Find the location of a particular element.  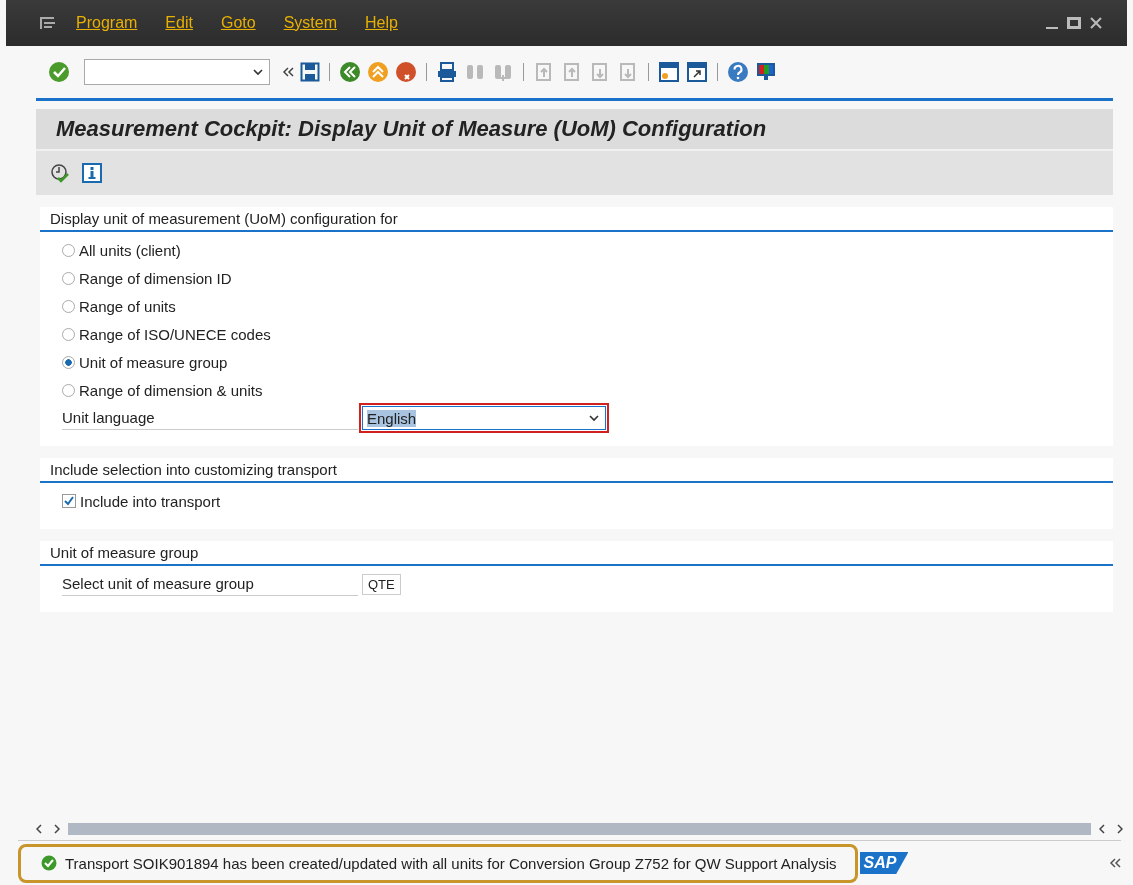

field-label: Select unit of measure group is located at coordinates (210, 584).